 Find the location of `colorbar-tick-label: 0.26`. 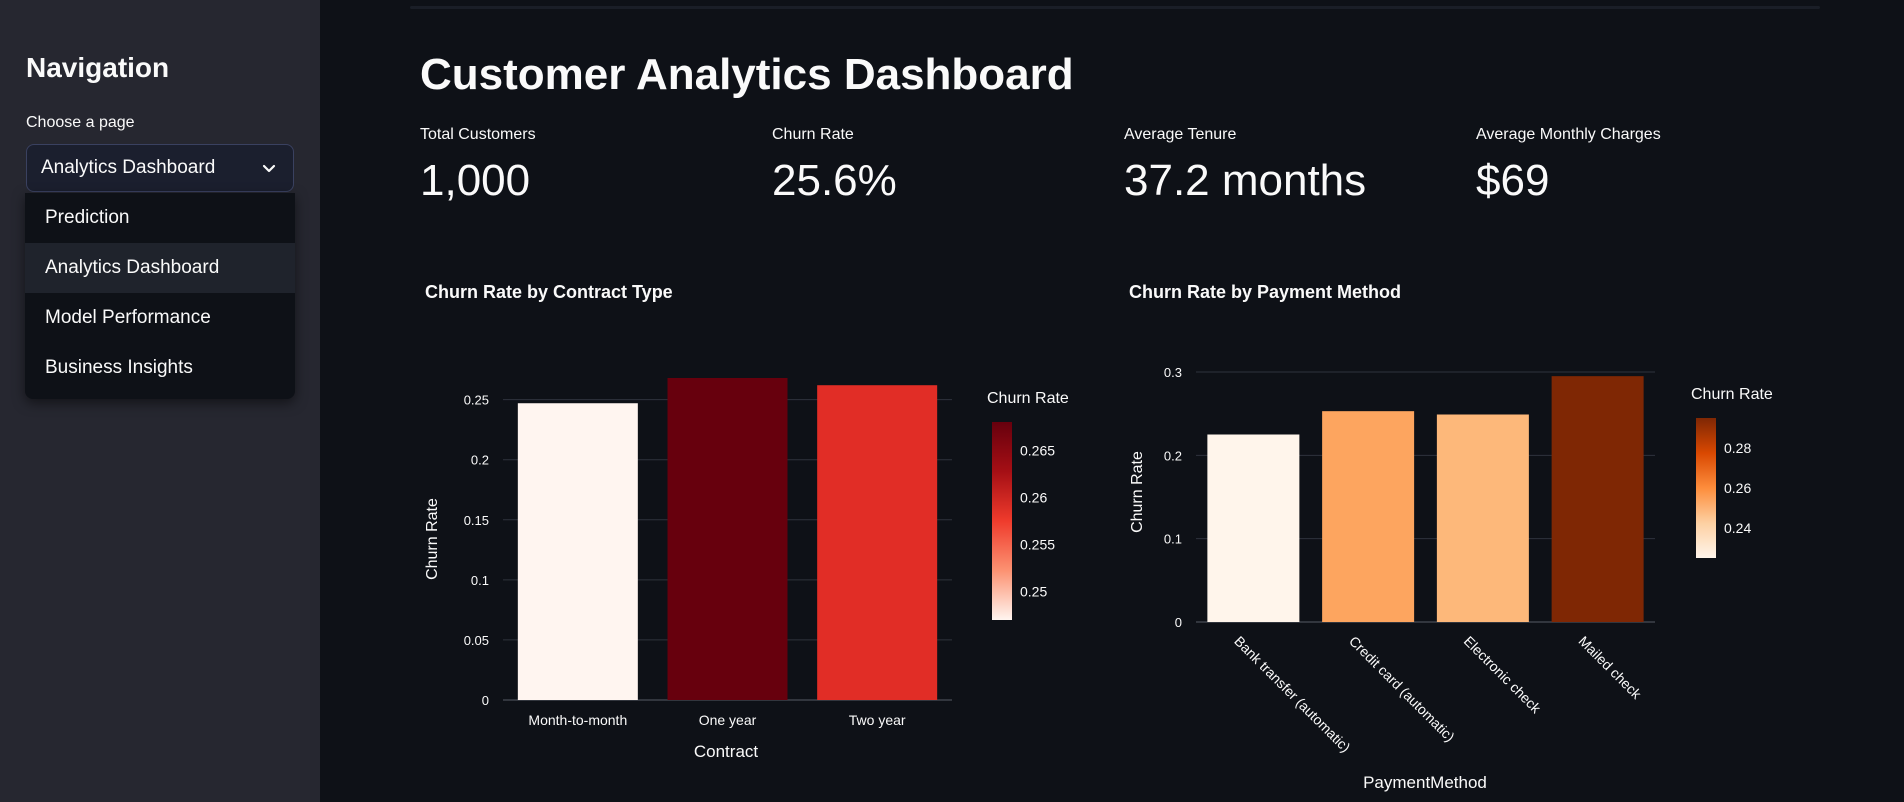

colorbar-tick-label: 0.26 is located at coordinates (1033, 497).